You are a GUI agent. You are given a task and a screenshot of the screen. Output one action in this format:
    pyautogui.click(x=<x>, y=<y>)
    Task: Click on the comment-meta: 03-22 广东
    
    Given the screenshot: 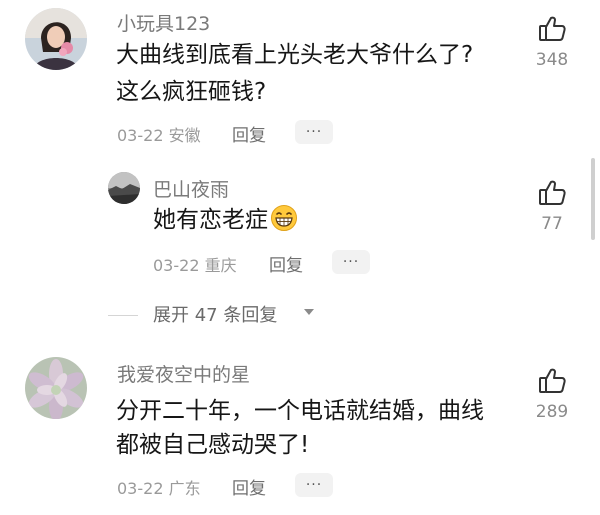 What is the action you would take?
    pyautogui.click(x=159, y=487)
    